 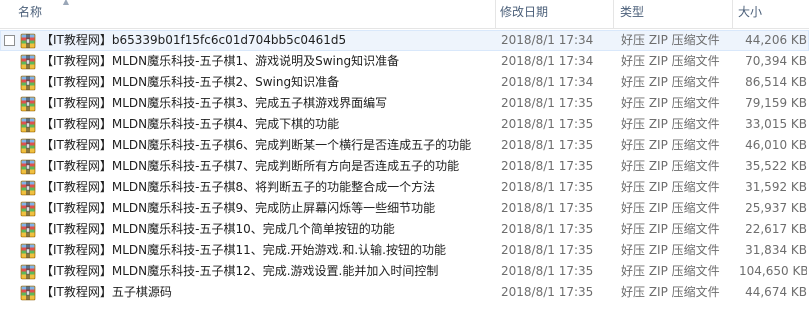 What do you see at coordinates (776, 103) in the screenshot?
I see `file-size: 79,159 KB` at bounding box center [776, 103].